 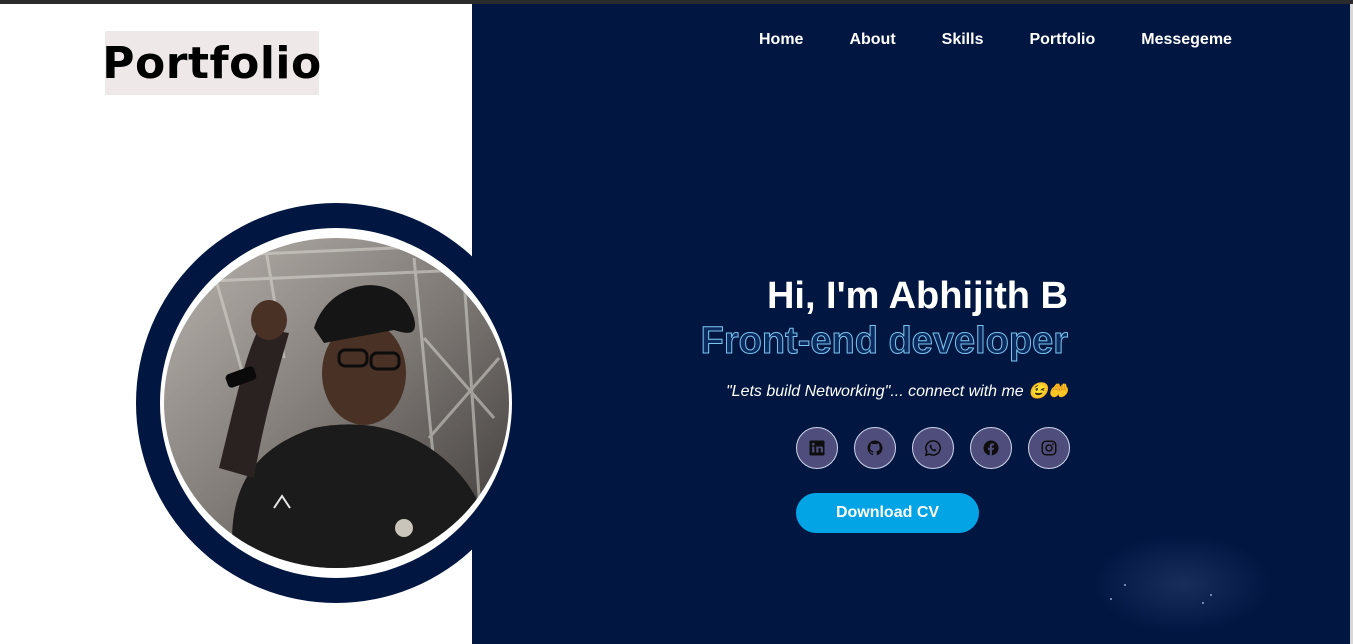 What do you see at coordinates (781, 40) in the screenshot?
I see `nav-item-home: Home` at bounding box center [781, 40].